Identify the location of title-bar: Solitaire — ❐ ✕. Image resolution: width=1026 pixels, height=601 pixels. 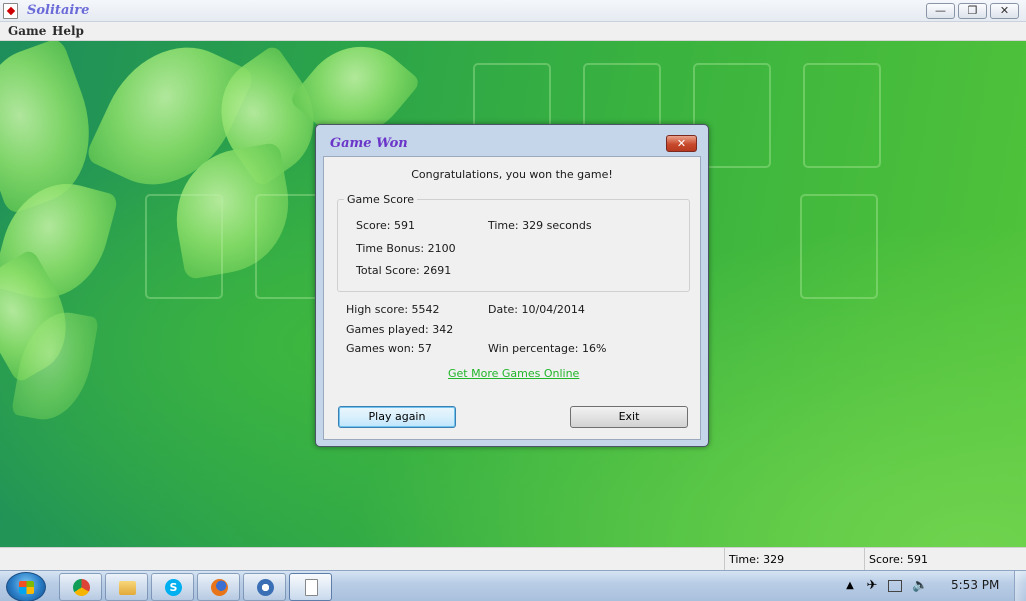
(513, 11).